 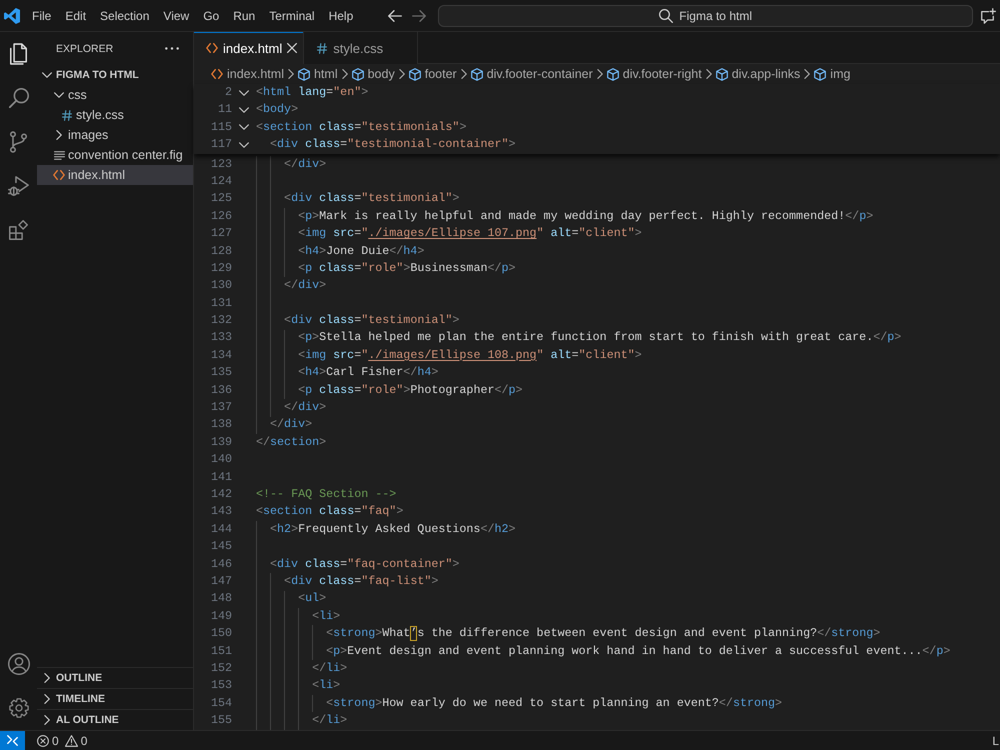 What do you see at coordinates (221, 181) in the screenshot?
I see `line-number: 124` at bounding box center [221, 181].